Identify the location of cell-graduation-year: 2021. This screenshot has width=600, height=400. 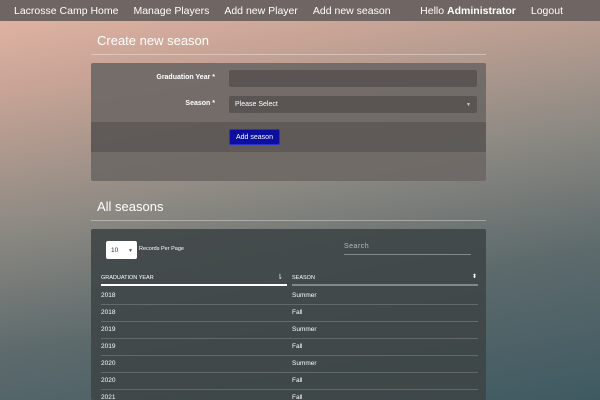
(108, 397).